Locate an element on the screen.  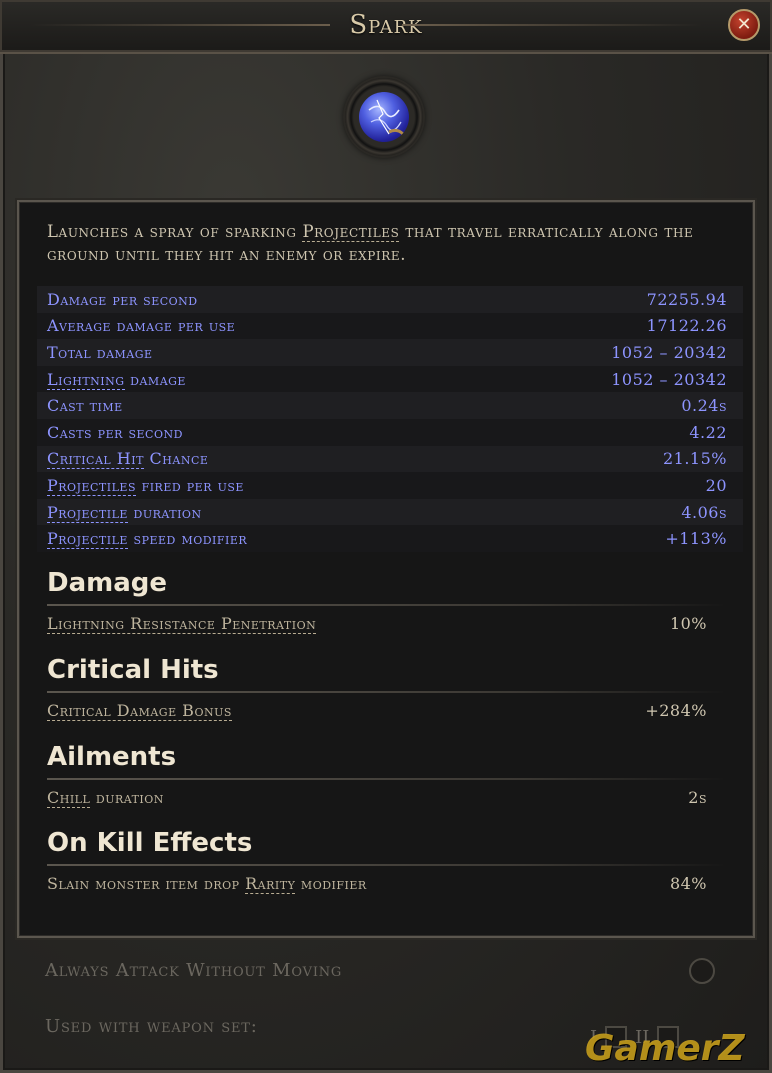
stat-value: 21.15% is located at coordinates (694, 459).